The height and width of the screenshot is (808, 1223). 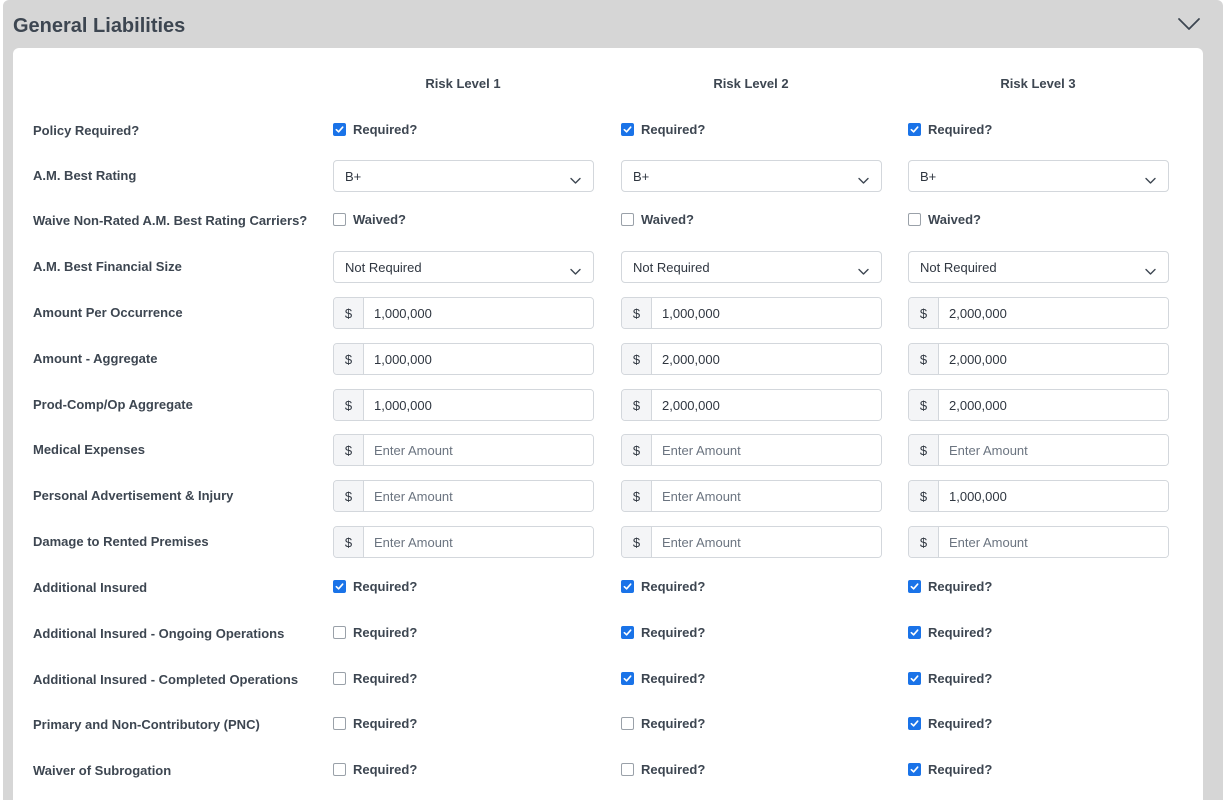 What do you see at coordinates (944, 219) in the screenshot?
I see `waive-nonrated-checkbox-level-3: Waived?` at bounding box center [944, 219].